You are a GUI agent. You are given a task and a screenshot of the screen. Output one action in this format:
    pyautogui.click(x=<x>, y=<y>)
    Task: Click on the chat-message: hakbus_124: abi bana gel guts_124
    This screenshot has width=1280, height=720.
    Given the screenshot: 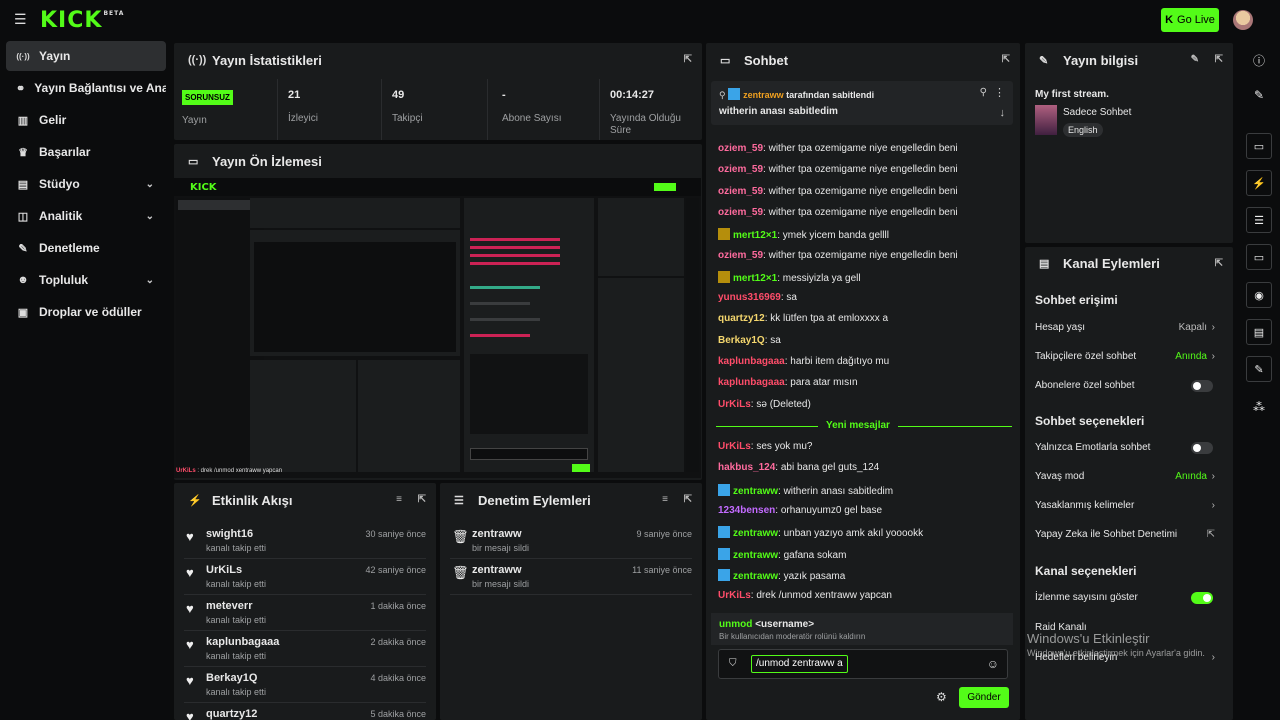 What is the action you would take?
    pyautogui.click(x=864, y=472)
    